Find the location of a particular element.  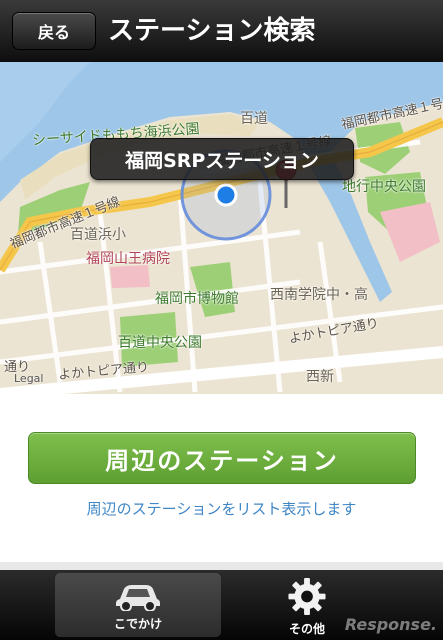

map-label: 百道中央公園 is located at coordinates (160, 343).